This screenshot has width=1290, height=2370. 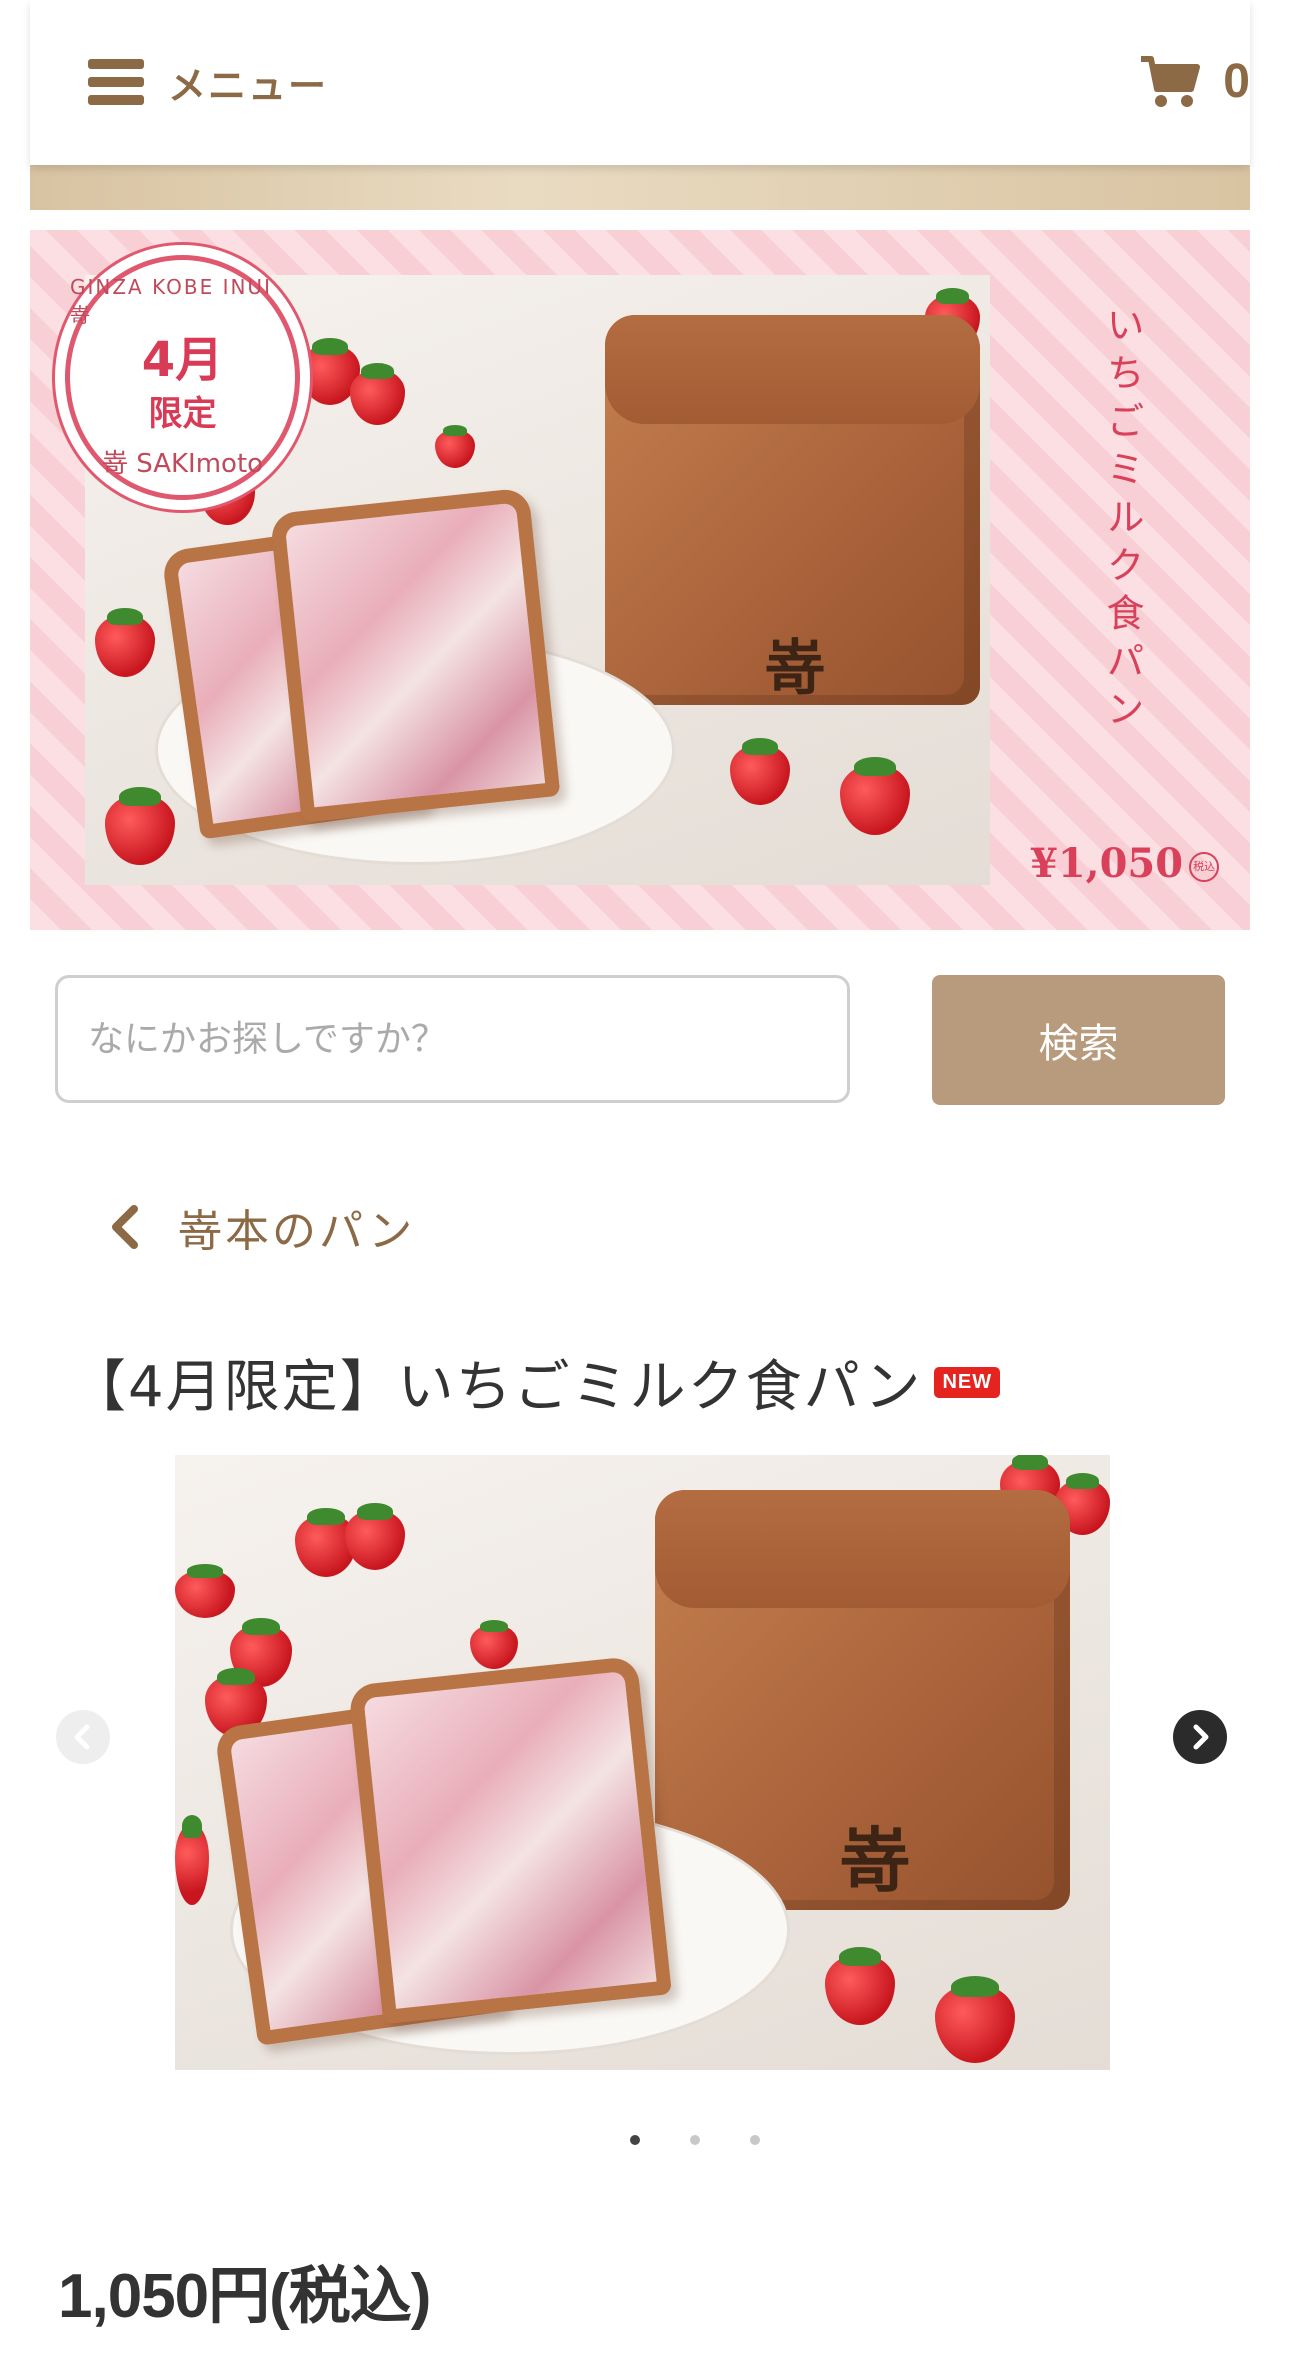 I want to click on cart-button: 0, so click(x=1194, y=81).